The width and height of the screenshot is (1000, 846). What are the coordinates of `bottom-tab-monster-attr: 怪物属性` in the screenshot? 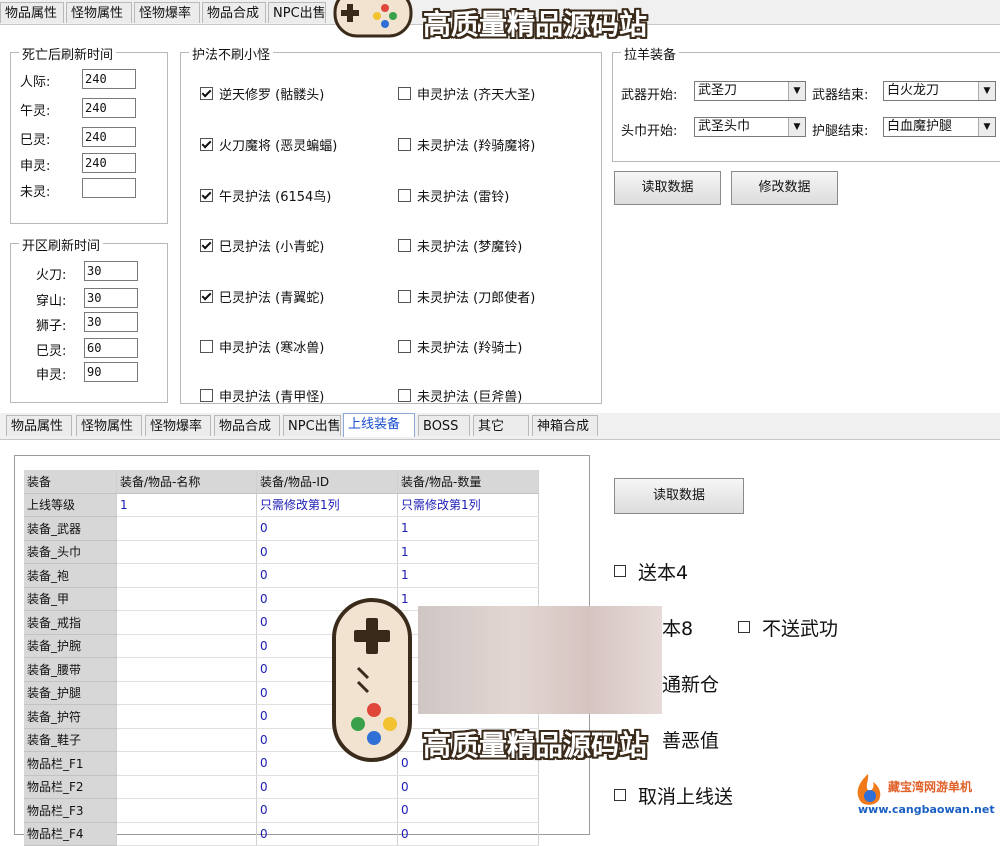 It's located at (109, 425).